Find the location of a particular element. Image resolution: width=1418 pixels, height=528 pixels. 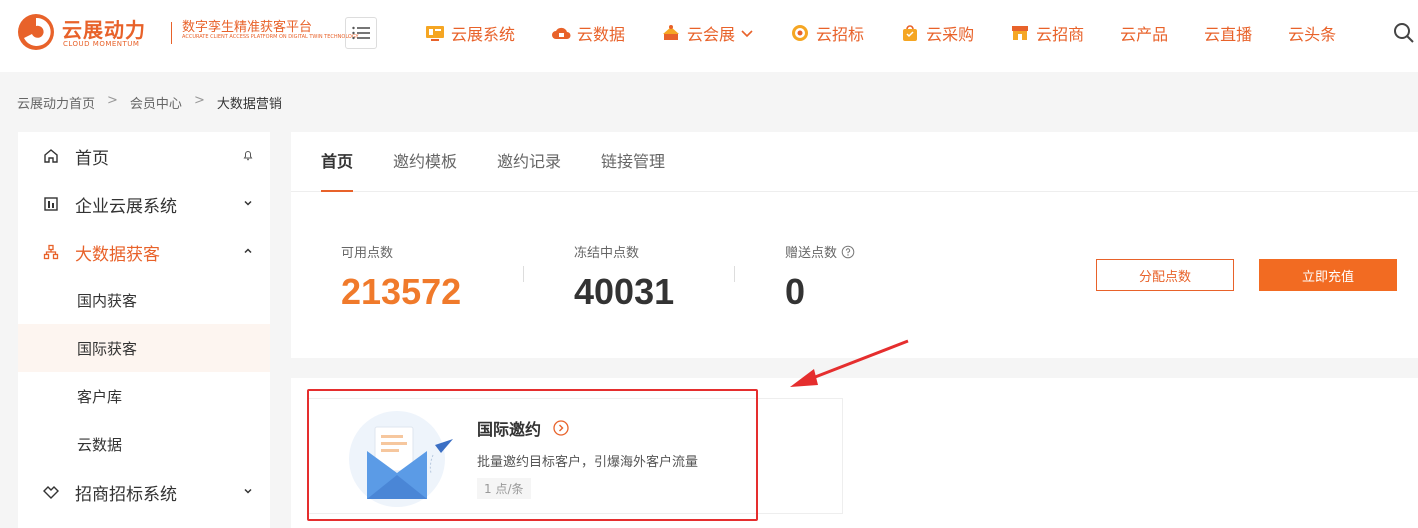

breadcrumb-current: 大数据营销 is located at coordinates (249, 104).